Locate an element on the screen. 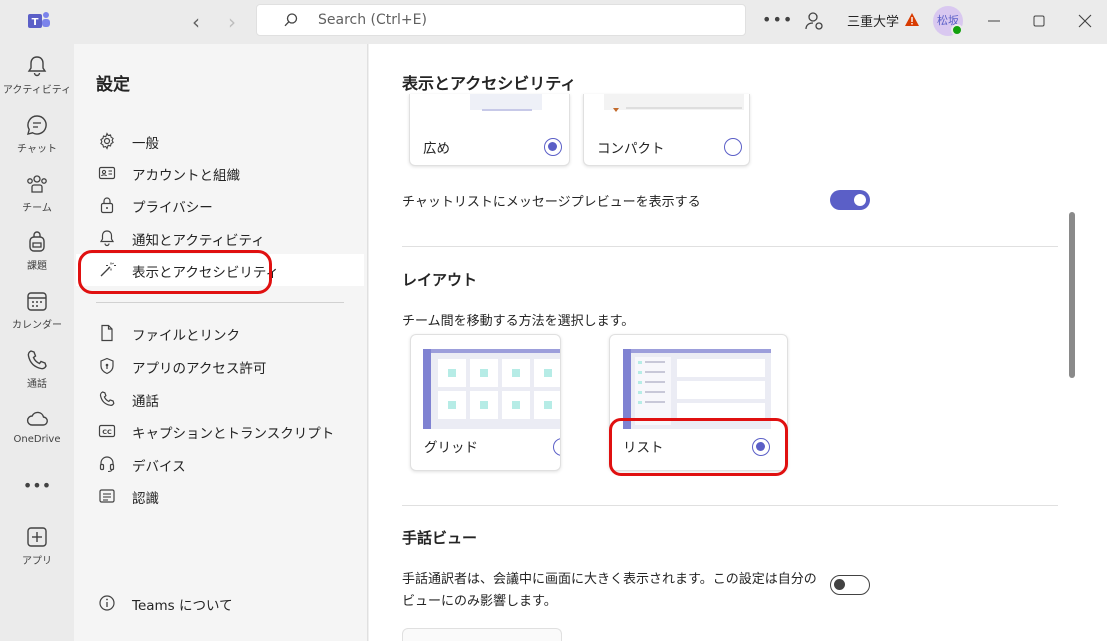  layout-description: チーム間を移動する方法を選択します。 is located at coordinates (518, 321).